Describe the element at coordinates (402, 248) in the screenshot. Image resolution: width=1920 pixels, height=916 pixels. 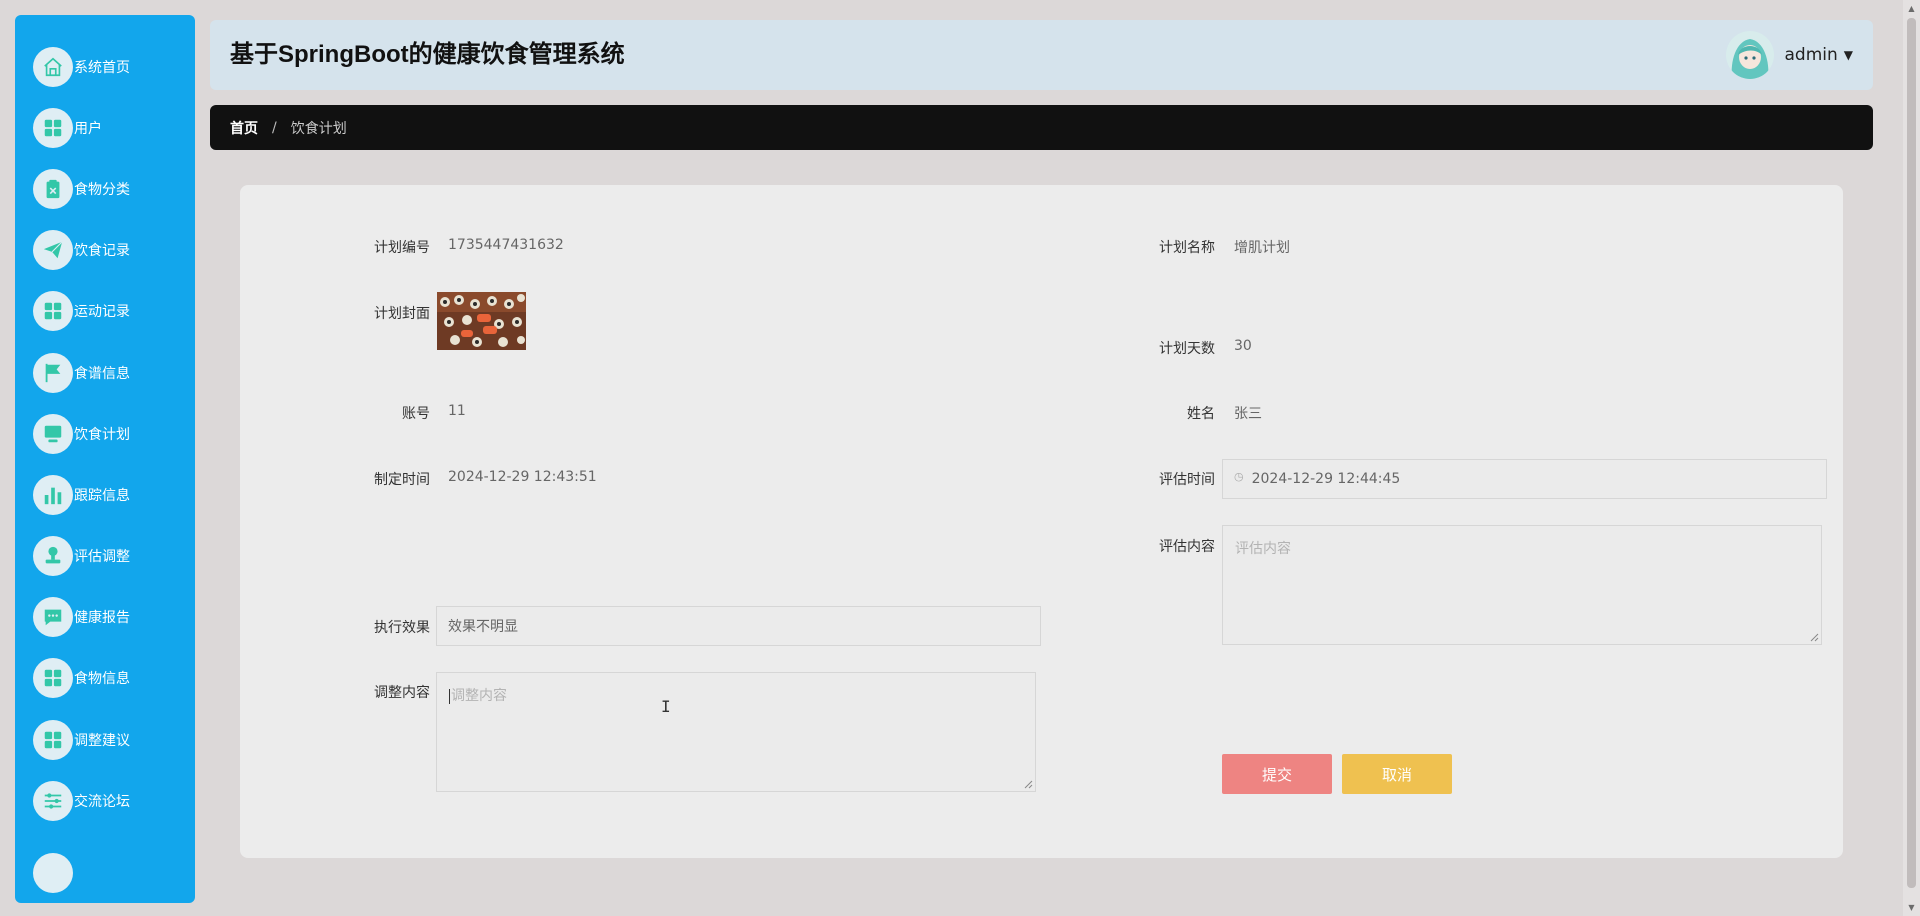
I see `plan-no-label: 计划编号` at that location.